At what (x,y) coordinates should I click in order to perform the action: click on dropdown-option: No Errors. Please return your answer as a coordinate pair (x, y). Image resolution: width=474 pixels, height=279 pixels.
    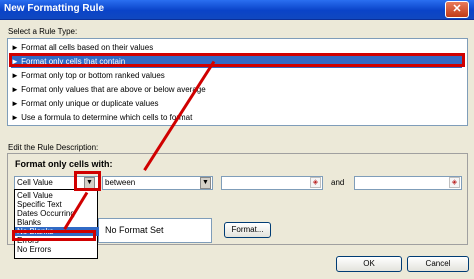
    Looking at the image, I should click on (34, 249).